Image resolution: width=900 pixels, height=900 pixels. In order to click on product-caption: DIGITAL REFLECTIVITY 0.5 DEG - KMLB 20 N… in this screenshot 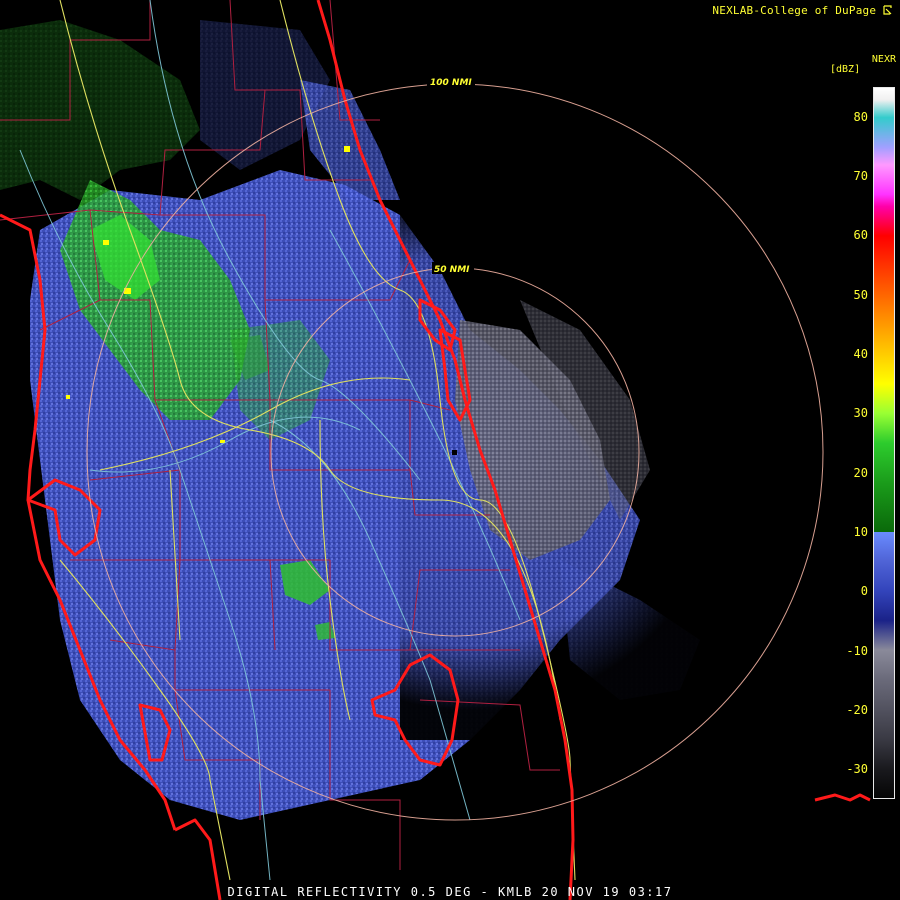, I will do `click(450, 892)`.